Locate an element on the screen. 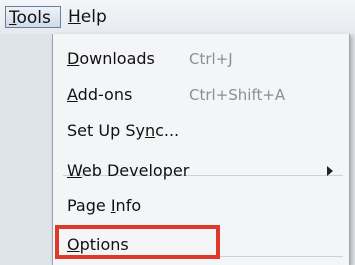  label-post: eb Developer is located at coordinates (135, 170).